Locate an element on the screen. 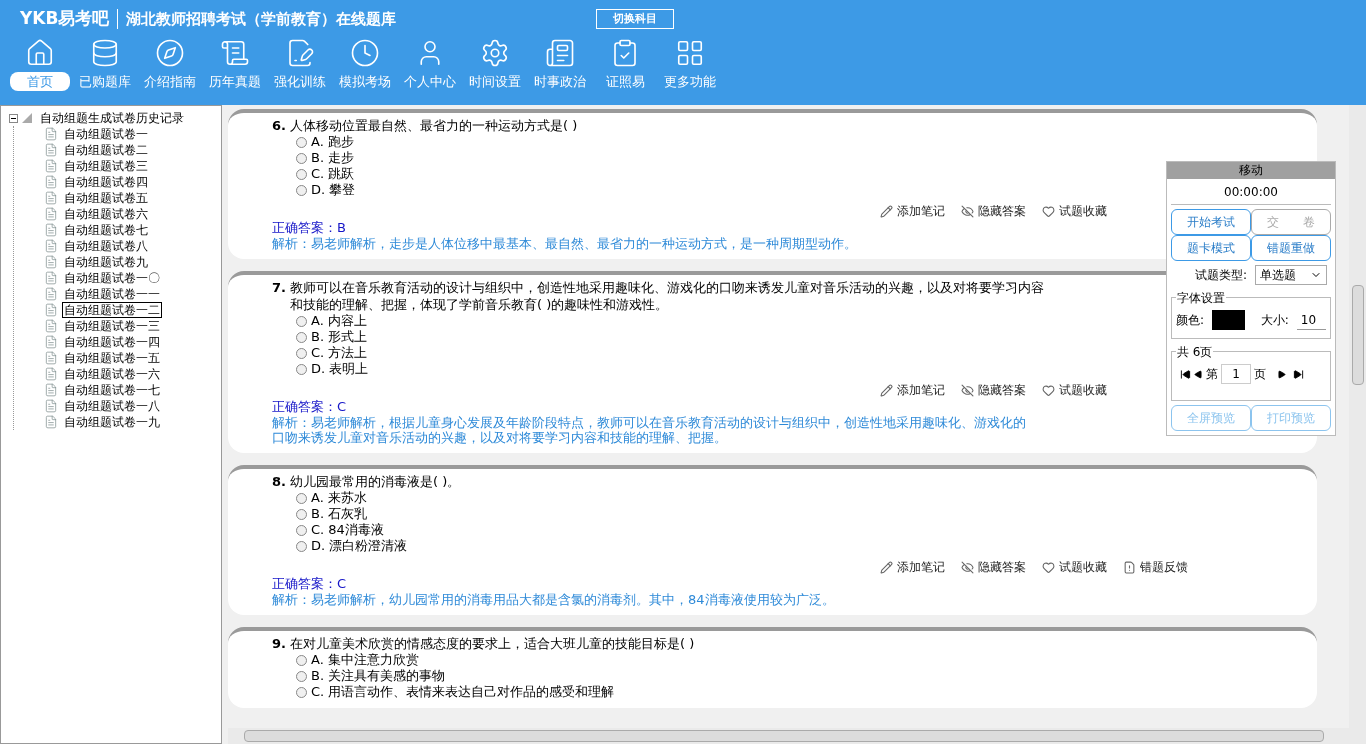 The width and height of the screenshot is (1366, 744). group-label: 字体设置 is located at coordinates (1201, 298).